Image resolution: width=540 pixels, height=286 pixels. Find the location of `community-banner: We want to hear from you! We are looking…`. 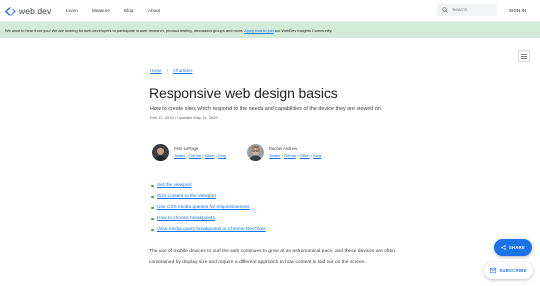

community-banner: We want to hear from you! We are looking… is located at coordinates (270, 30).